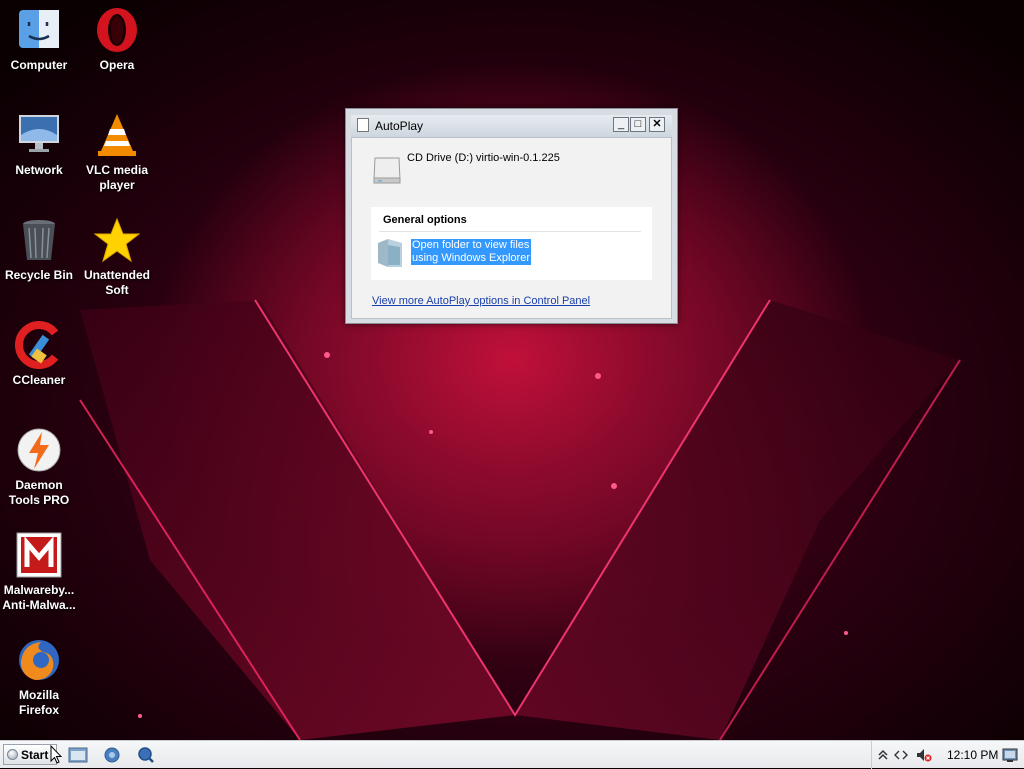 This screenshot has width=1024, height=769. What do you see at coordinates (39, 492) in the screenshot?
I see `desktop-icon-label: Daemon Tools PRO` at bounding box center [39, 492].